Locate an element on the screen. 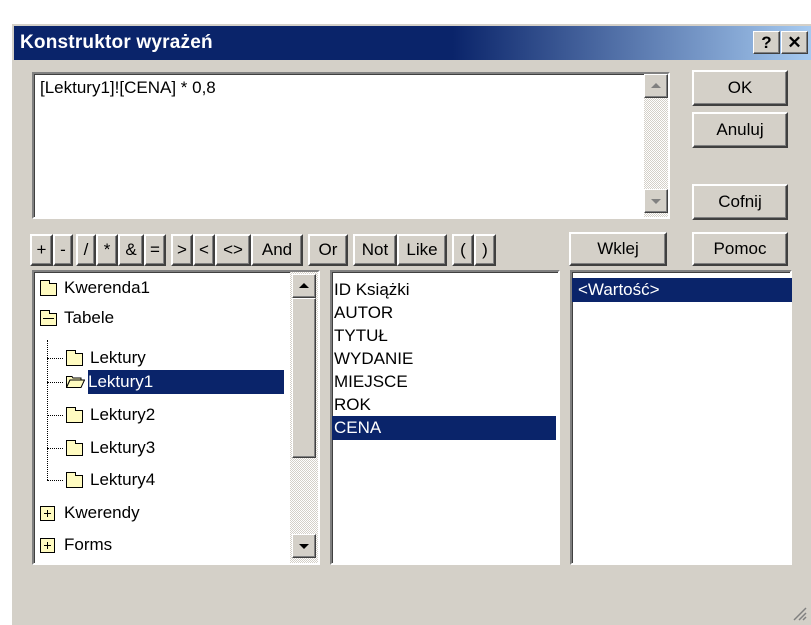 This screenshot has height=625, width=811. operator-multiply-button: * is located at coordinates (107, 250).